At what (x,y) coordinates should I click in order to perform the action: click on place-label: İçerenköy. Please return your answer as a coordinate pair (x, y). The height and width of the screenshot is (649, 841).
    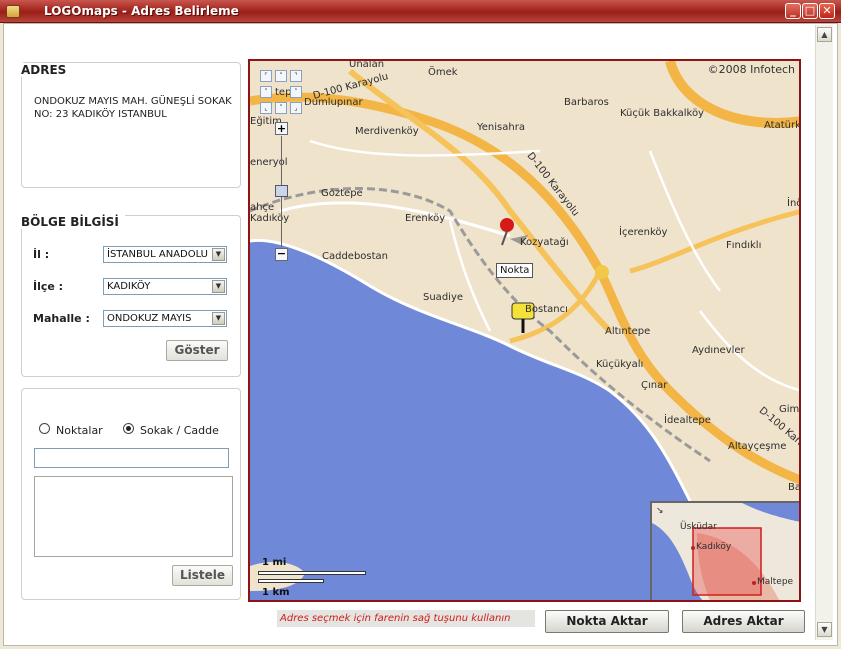
    Looking at the image, I should click on (643, 232).